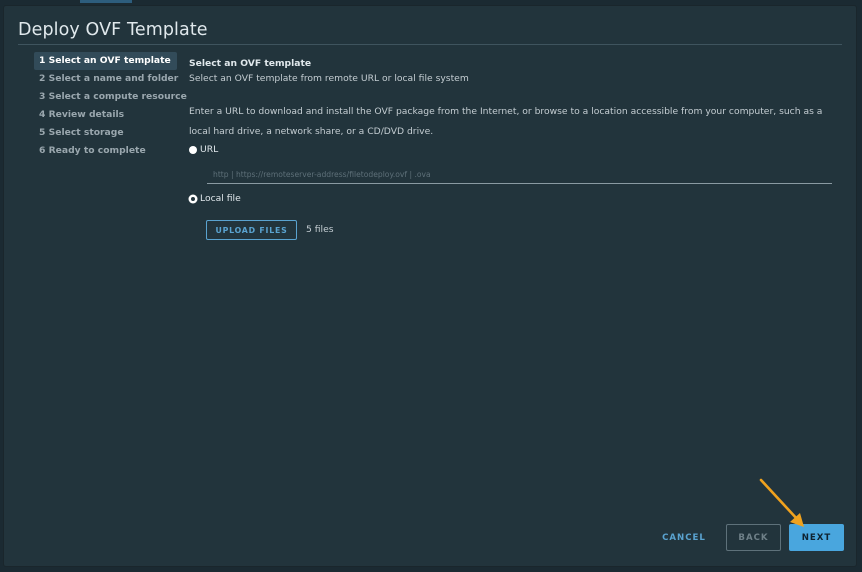 This screenshot has width=862, height=572. I want to click on file-count: 5 files, so click(320, 229).